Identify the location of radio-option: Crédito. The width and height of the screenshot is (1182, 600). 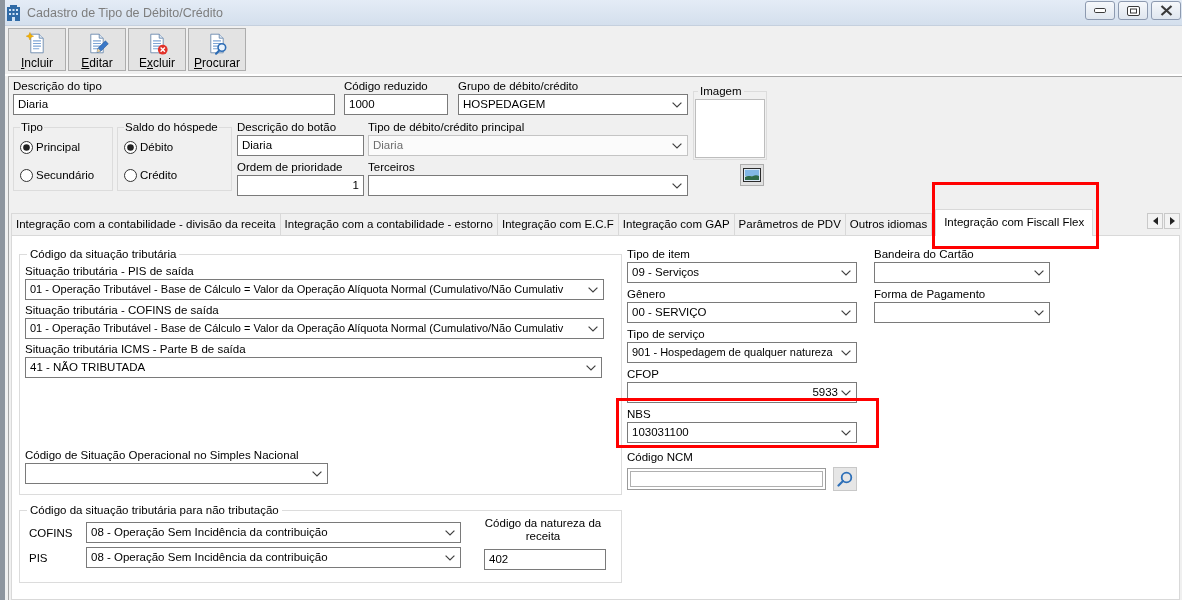
(151, 175).